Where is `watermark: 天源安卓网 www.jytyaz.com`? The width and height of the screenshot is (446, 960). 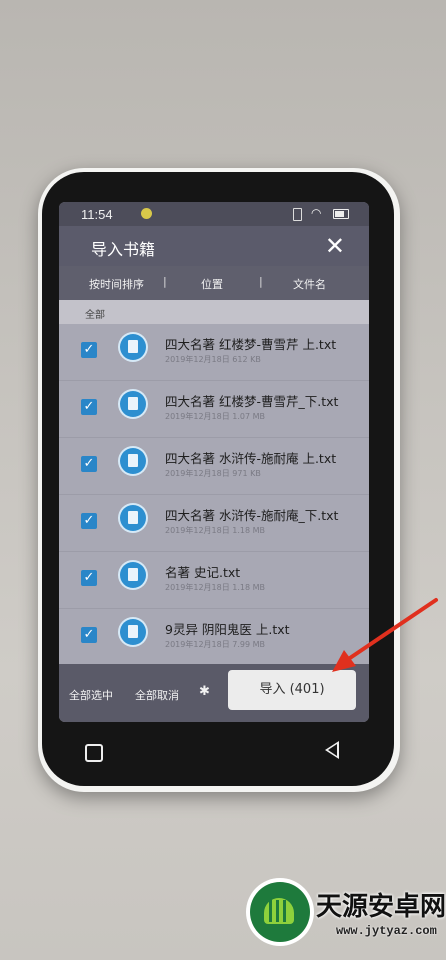
watermark: 天源安卓网 www.jytyaz.com is located at coordinates (348, 919).